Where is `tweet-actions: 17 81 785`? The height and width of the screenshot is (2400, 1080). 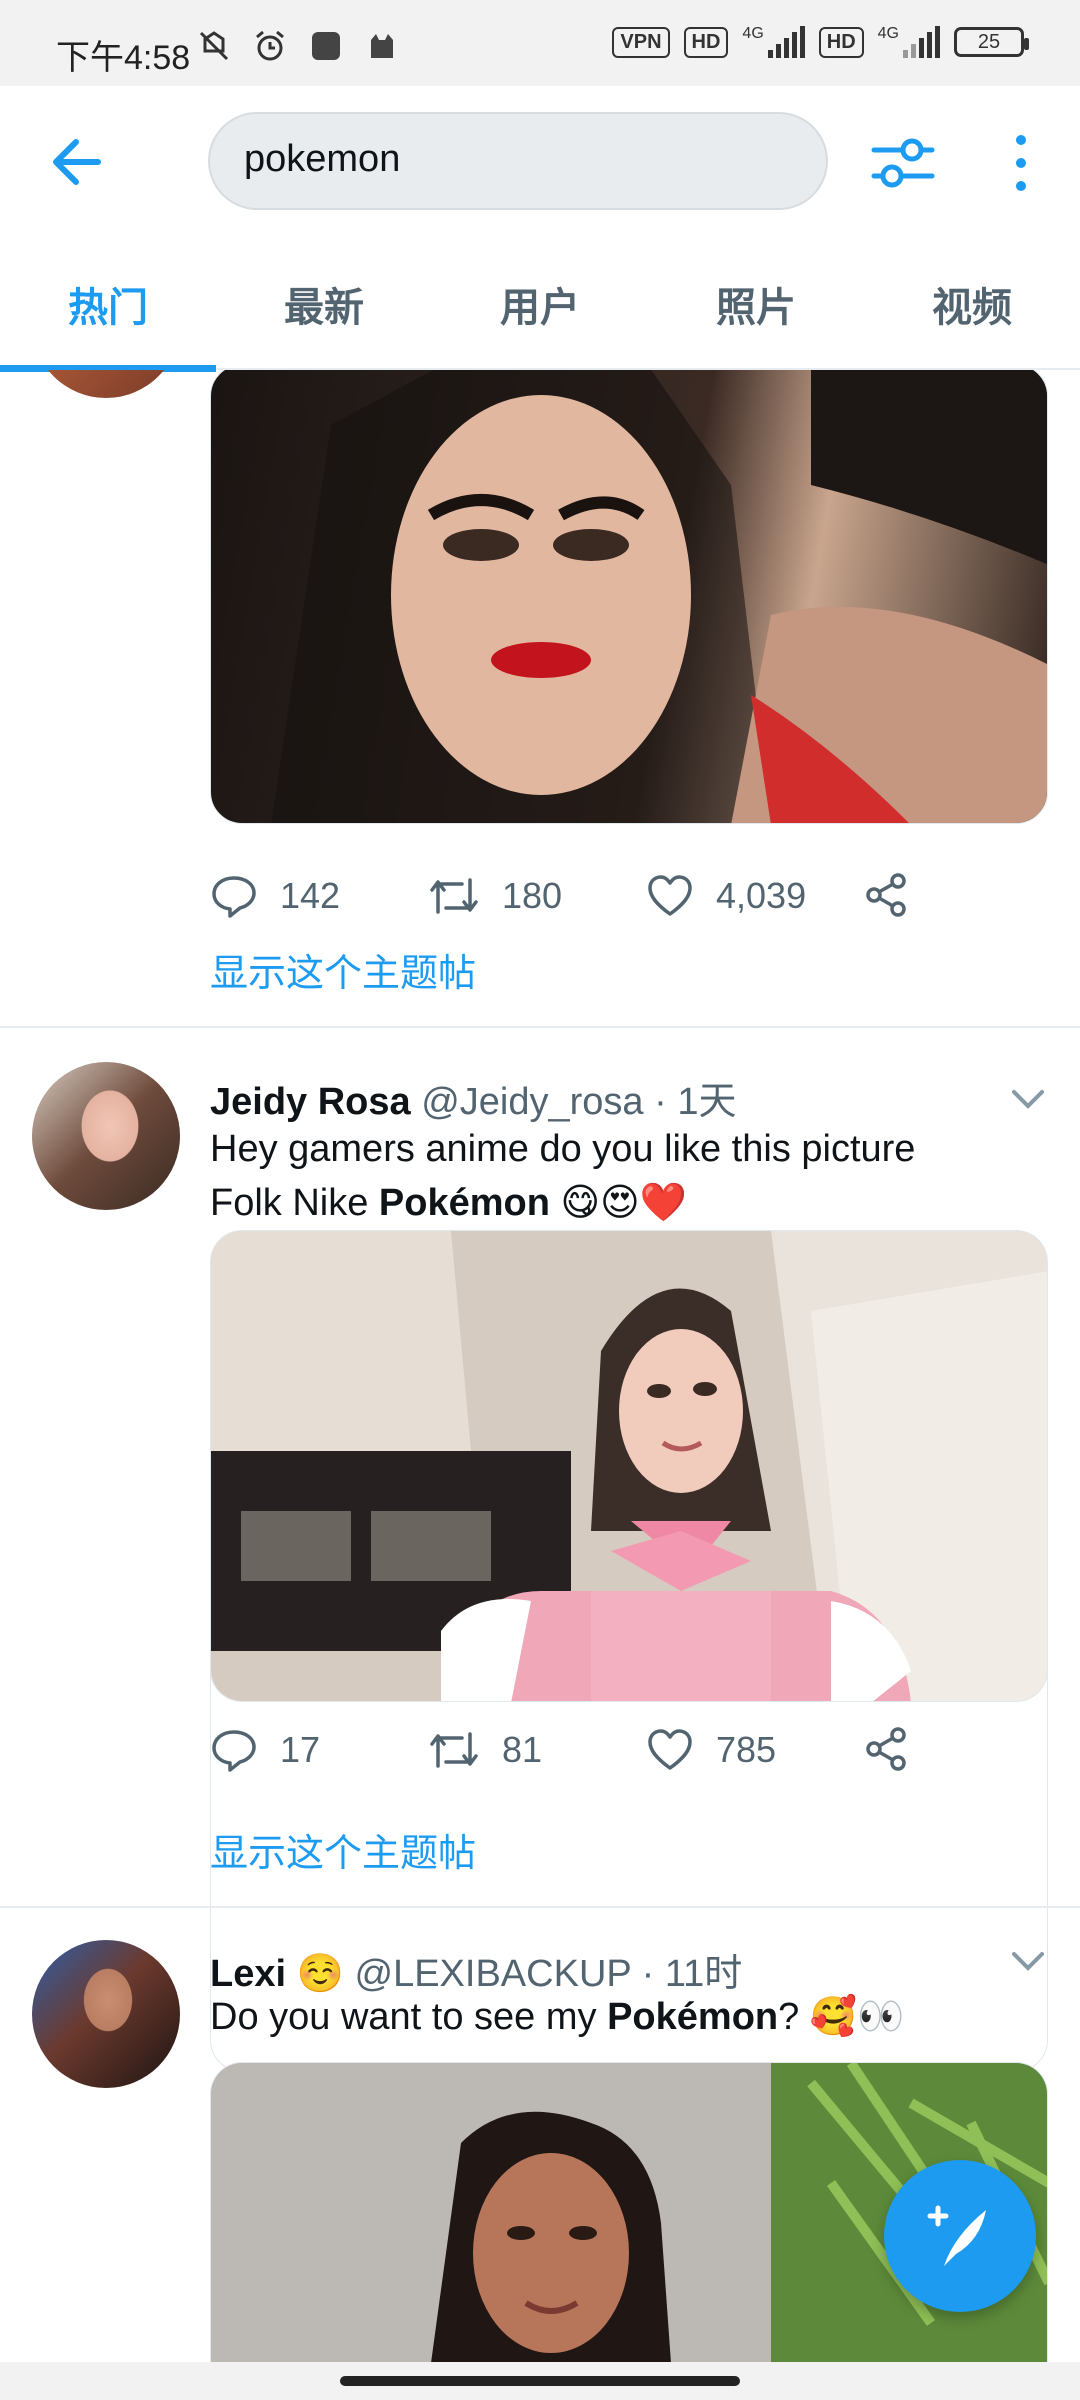
tweet-actions: 17 81 785 is located at coordinates (570, 1756).